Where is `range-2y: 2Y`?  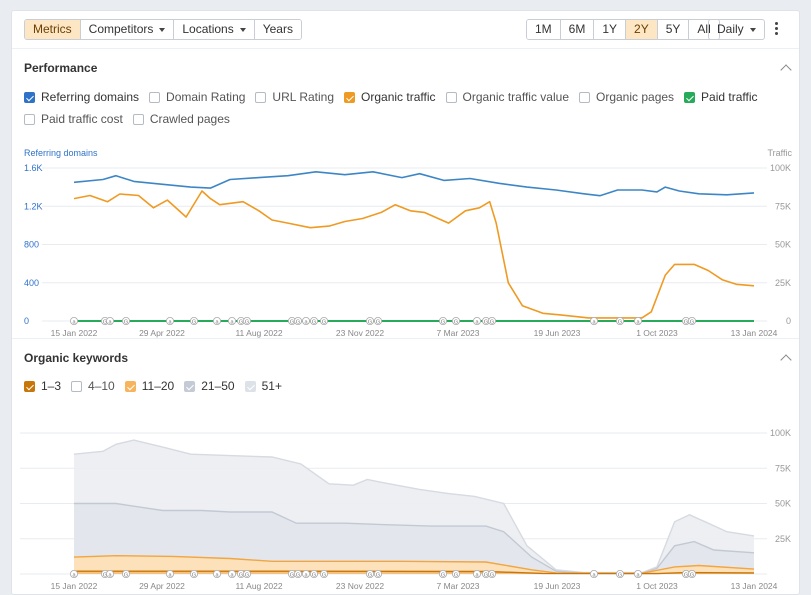
range-2y: 2Y is located at coordinates (642, 29).